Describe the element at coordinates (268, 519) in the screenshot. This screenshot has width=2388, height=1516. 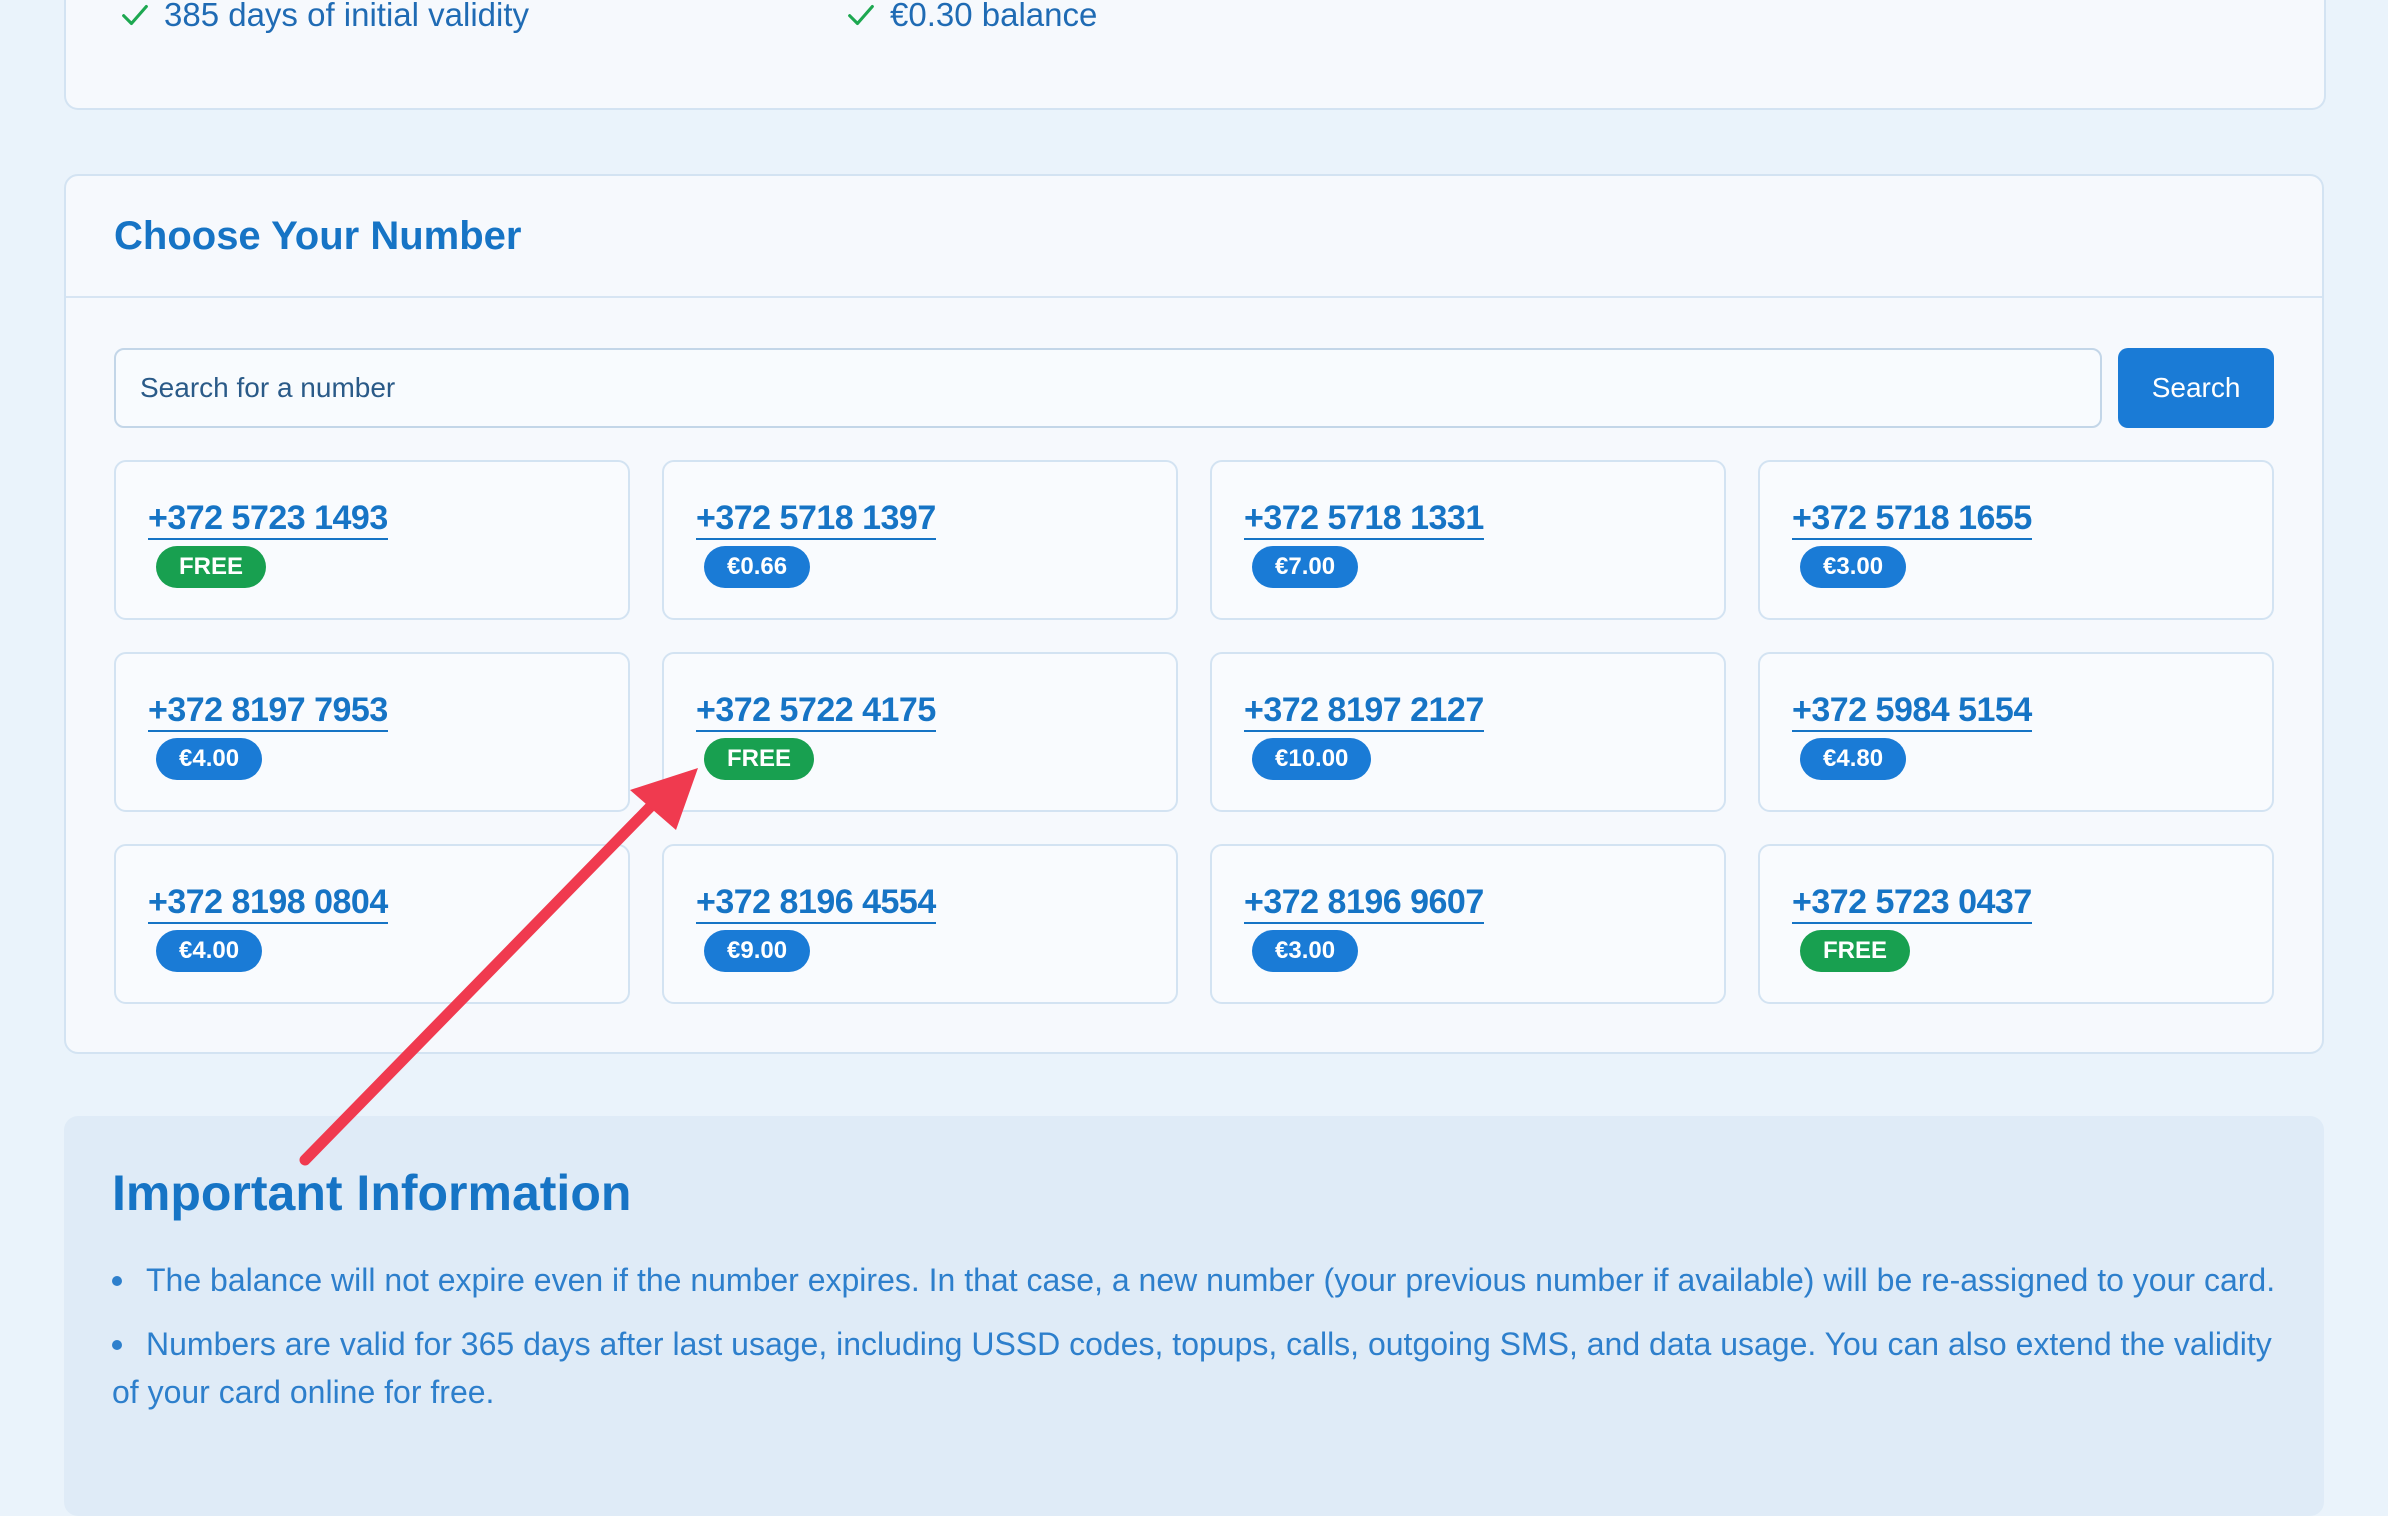
I see `number-link: +372 5723 1493` at that location.